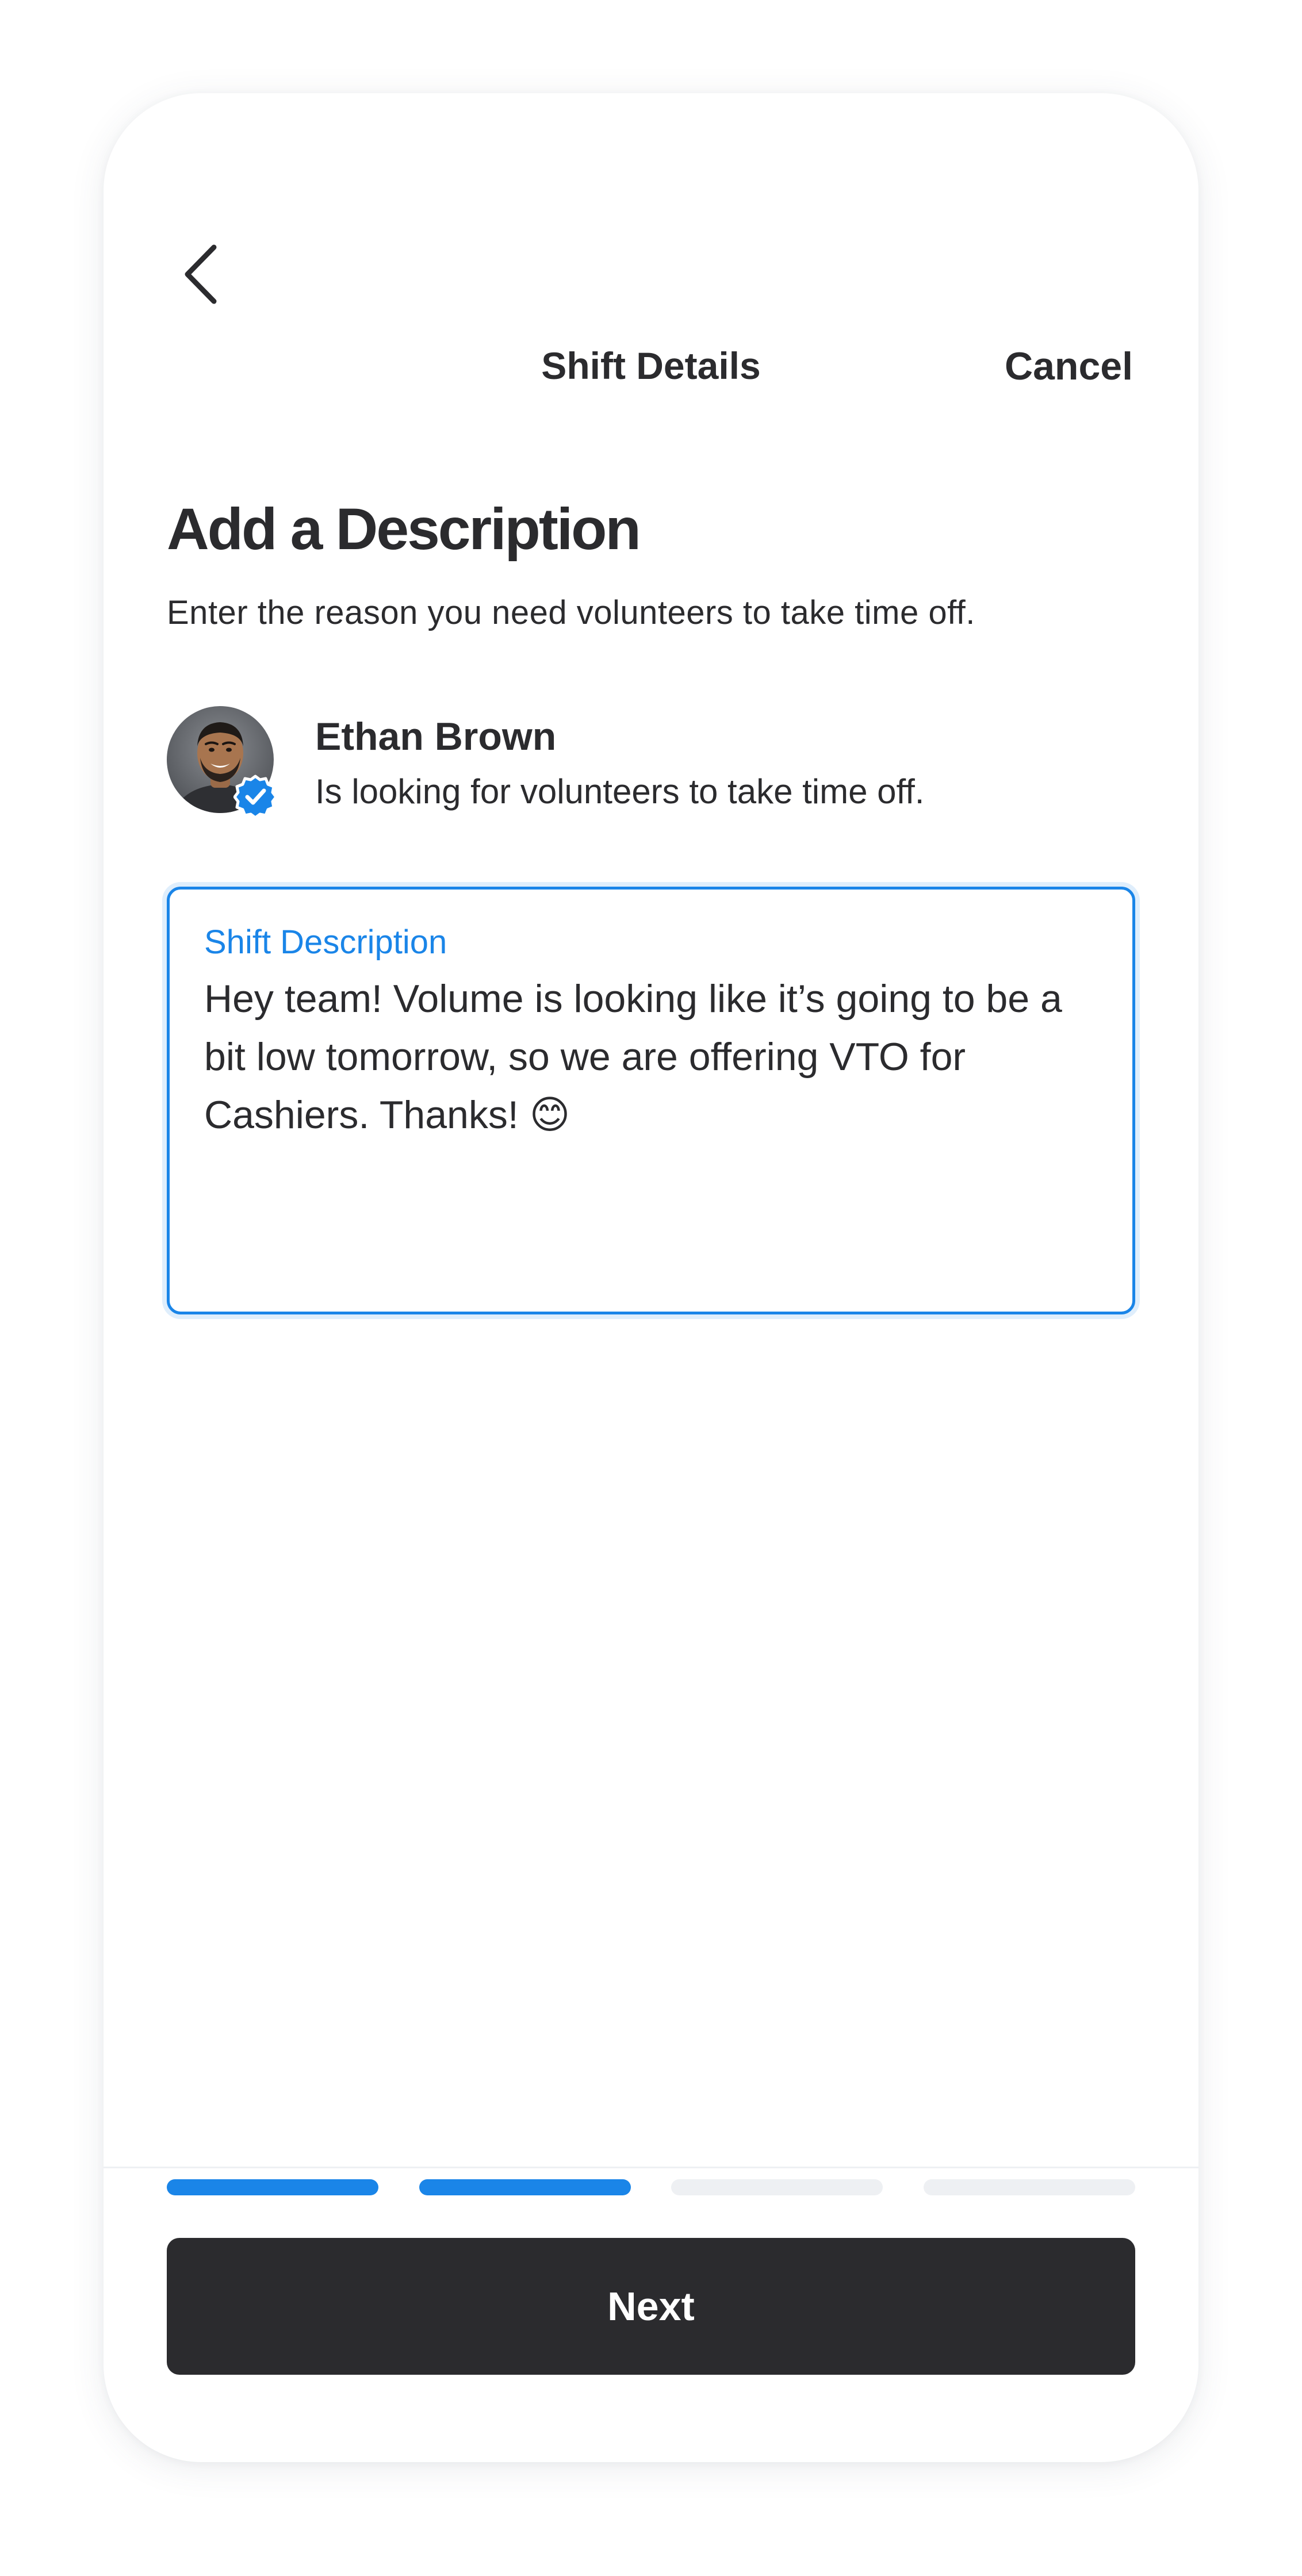  I want to click on chevron-left-icon, so click(201, 274).